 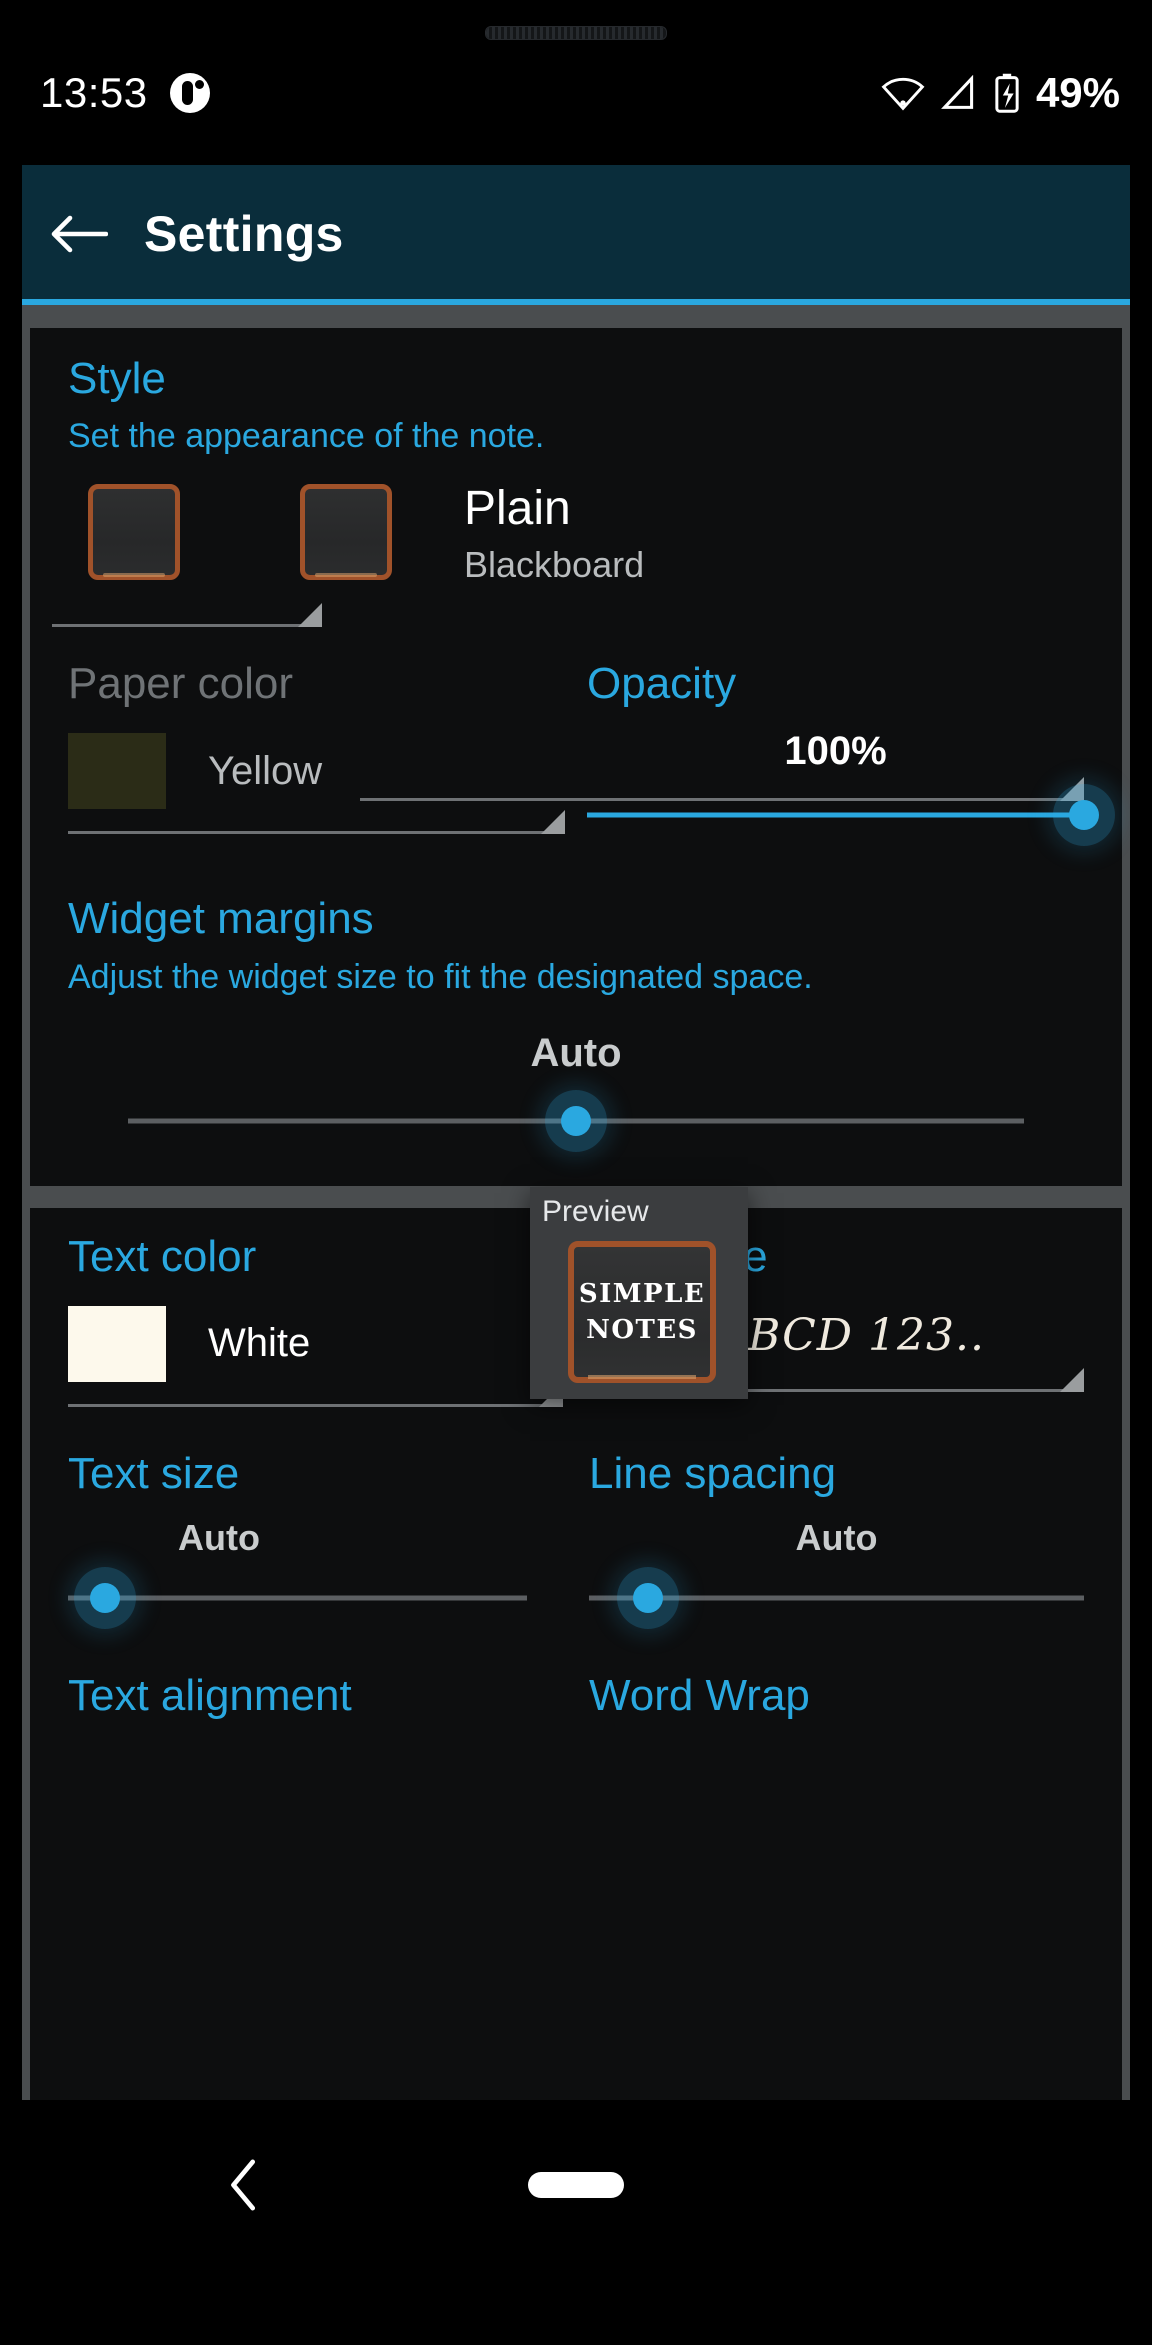 I want to click on text-alignment-group: Text alignment, so click(x=315, y=1696).